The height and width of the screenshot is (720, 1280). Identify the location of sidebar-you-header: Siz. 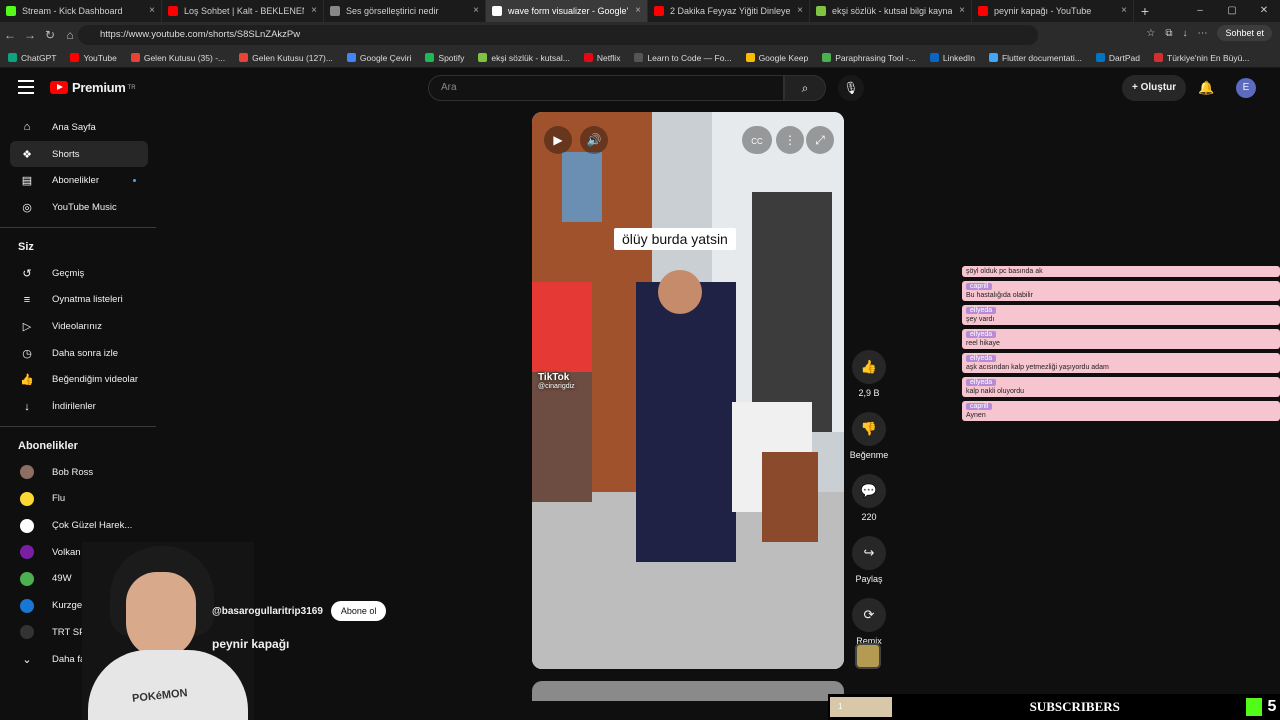
(78, 247).